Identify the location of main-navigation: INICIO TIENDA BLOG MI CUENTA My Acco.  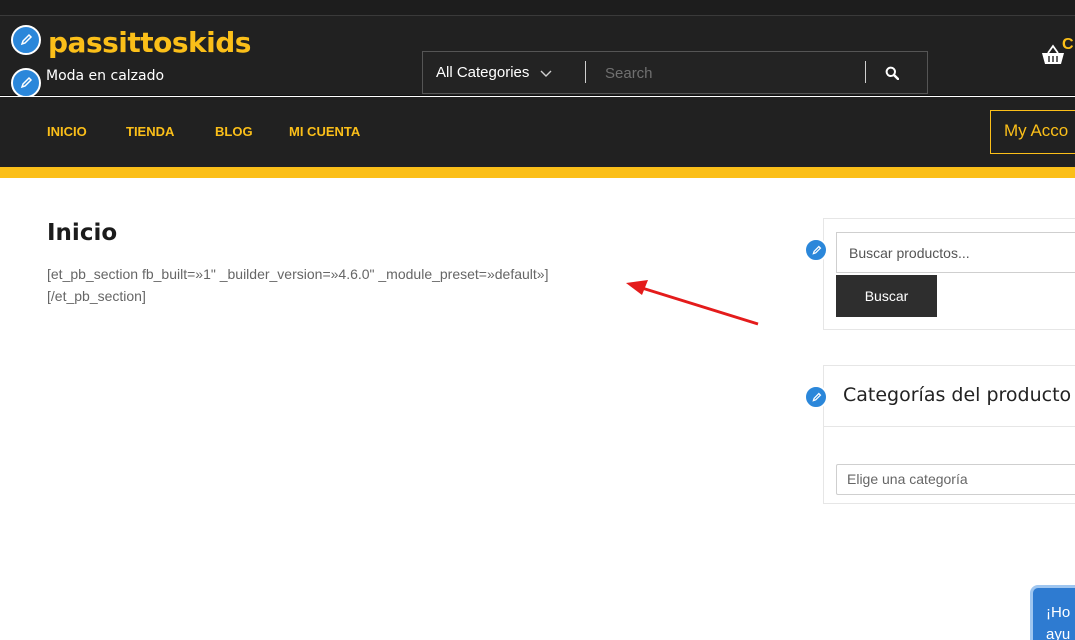
(537, 132).